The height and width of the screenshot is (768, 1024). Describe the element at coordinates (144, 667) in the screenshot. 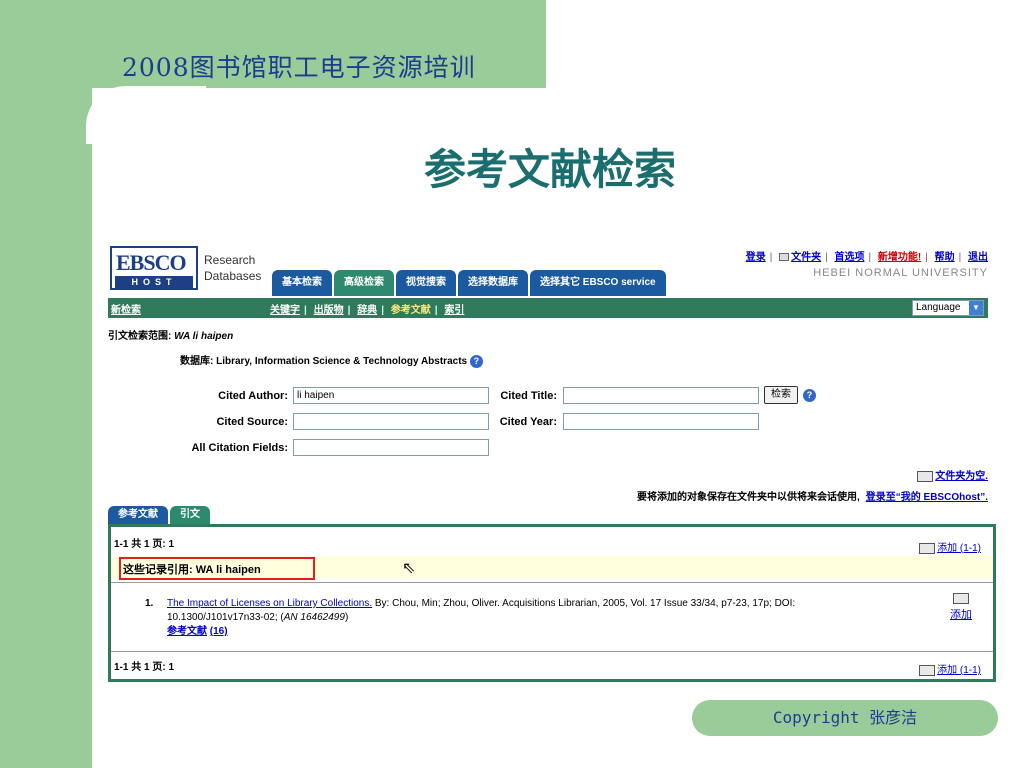

I see `result-count-bottom: 1-1 共 1 页: 1` at that location.